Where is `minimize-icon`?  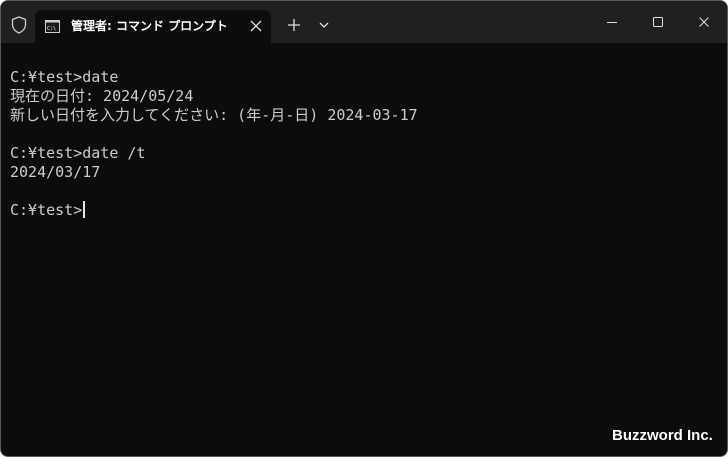
minimize-icon is located at coordinates (612, 22).